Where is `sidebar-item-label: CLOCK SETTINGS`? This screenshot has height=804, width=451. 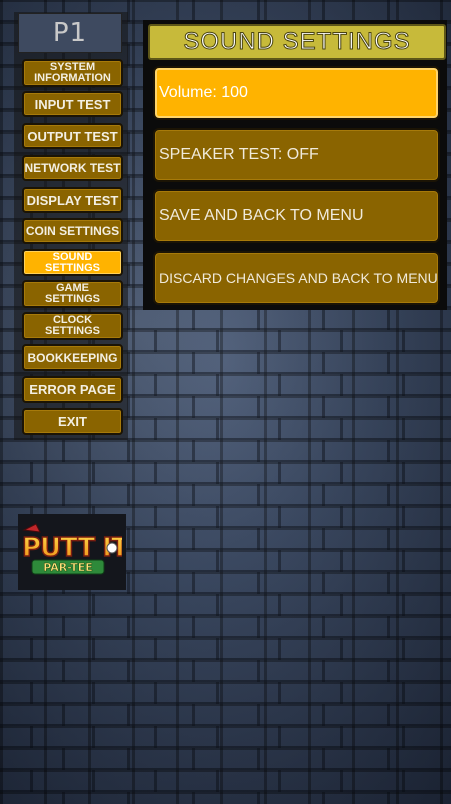
sidebar-item-label: CLOCK SETTINGS is located at coordinates (72, 325).